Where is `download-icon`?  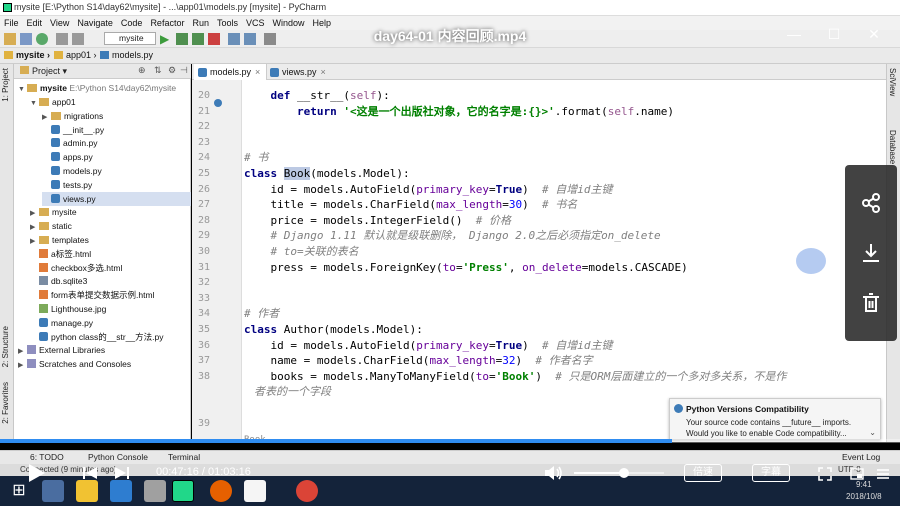 download-icon is located at coordinates (871, 253).